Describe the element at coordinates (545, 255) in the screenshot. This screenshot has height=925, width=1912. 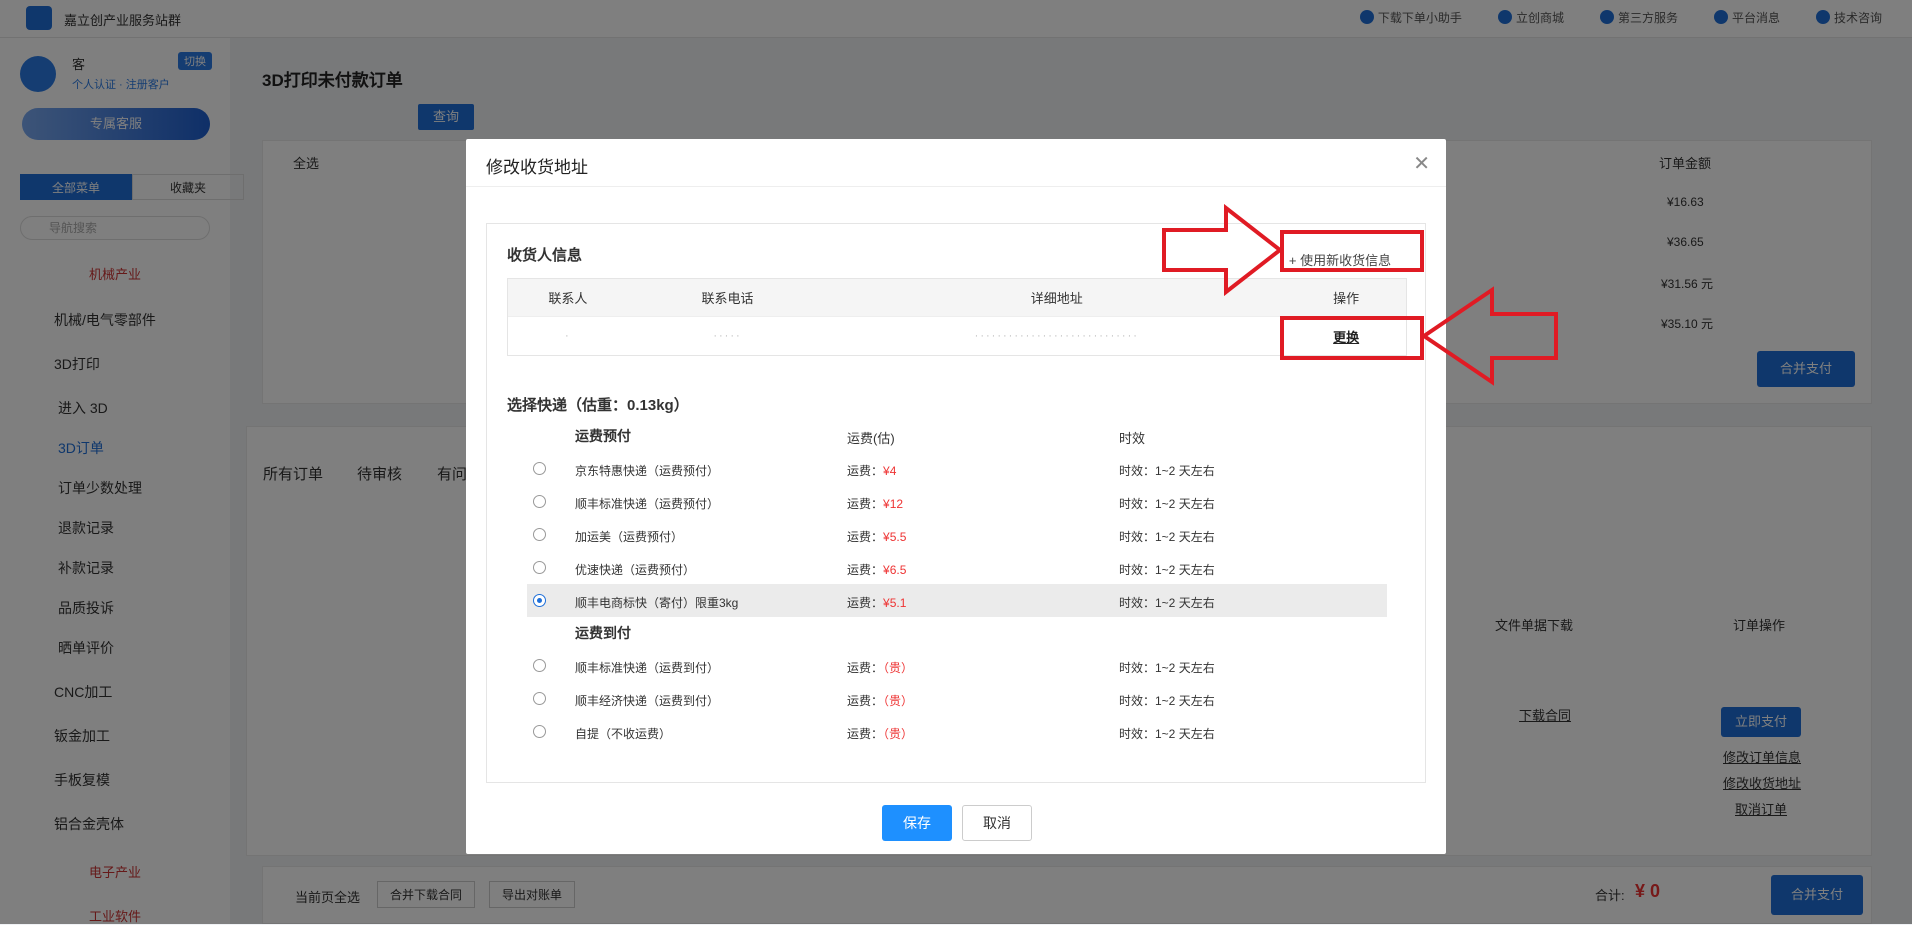
I see `recipient-section-title: 收货人信息` at that location.